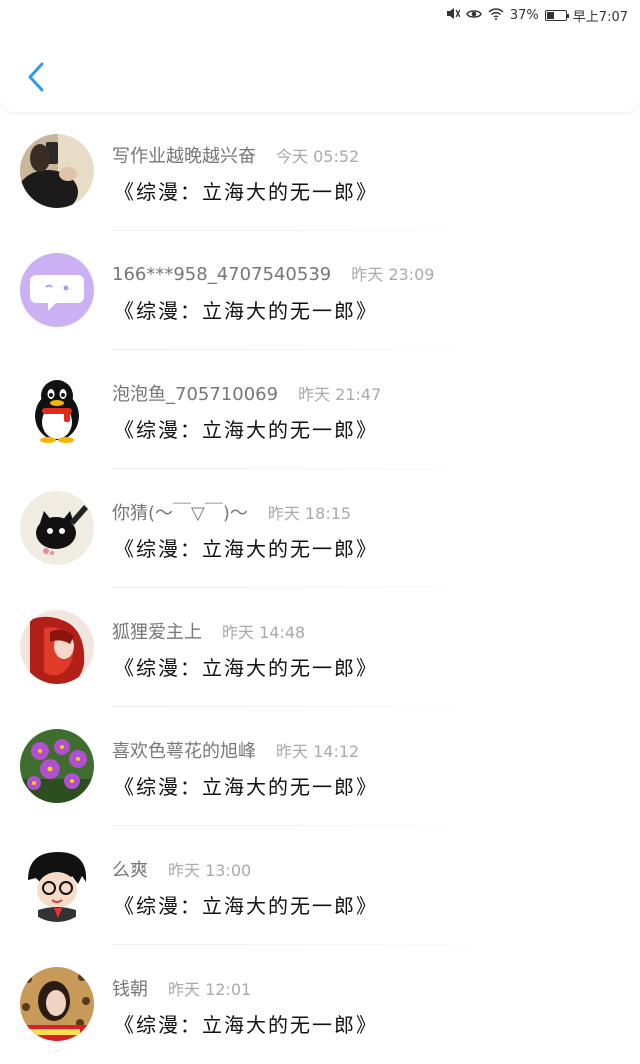  I want to click on battery-percent: 37%, so click(524, 15).